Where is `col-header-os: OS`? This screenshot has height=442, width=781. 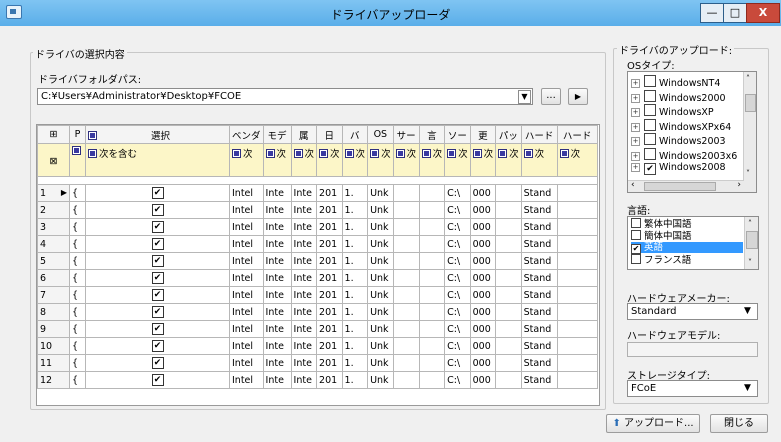 col-header-os: OS is located at coordinates (380, 134).